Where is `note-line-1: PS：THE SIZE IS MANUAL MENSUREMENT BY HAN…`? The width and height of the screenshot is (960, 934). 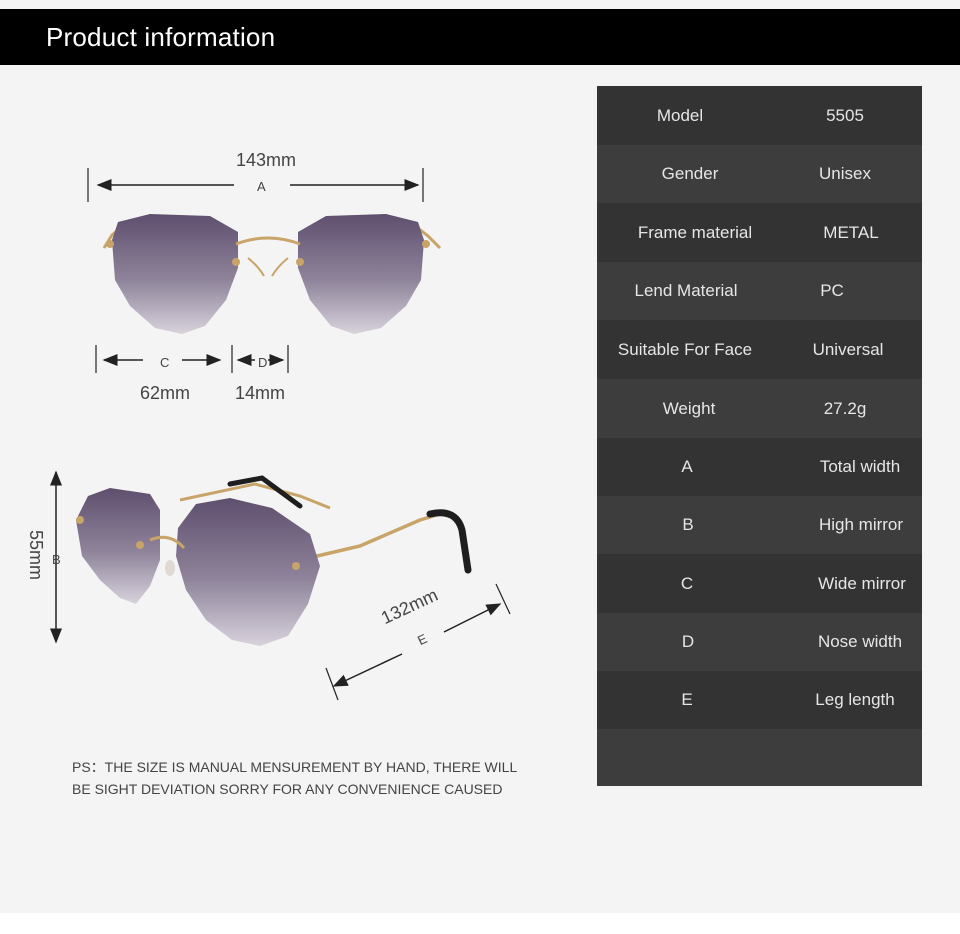
note-line-1: PS：THE SIZE IS MANUAL MENSUREMENT BY HAN… is located at coordinates (295, 767).